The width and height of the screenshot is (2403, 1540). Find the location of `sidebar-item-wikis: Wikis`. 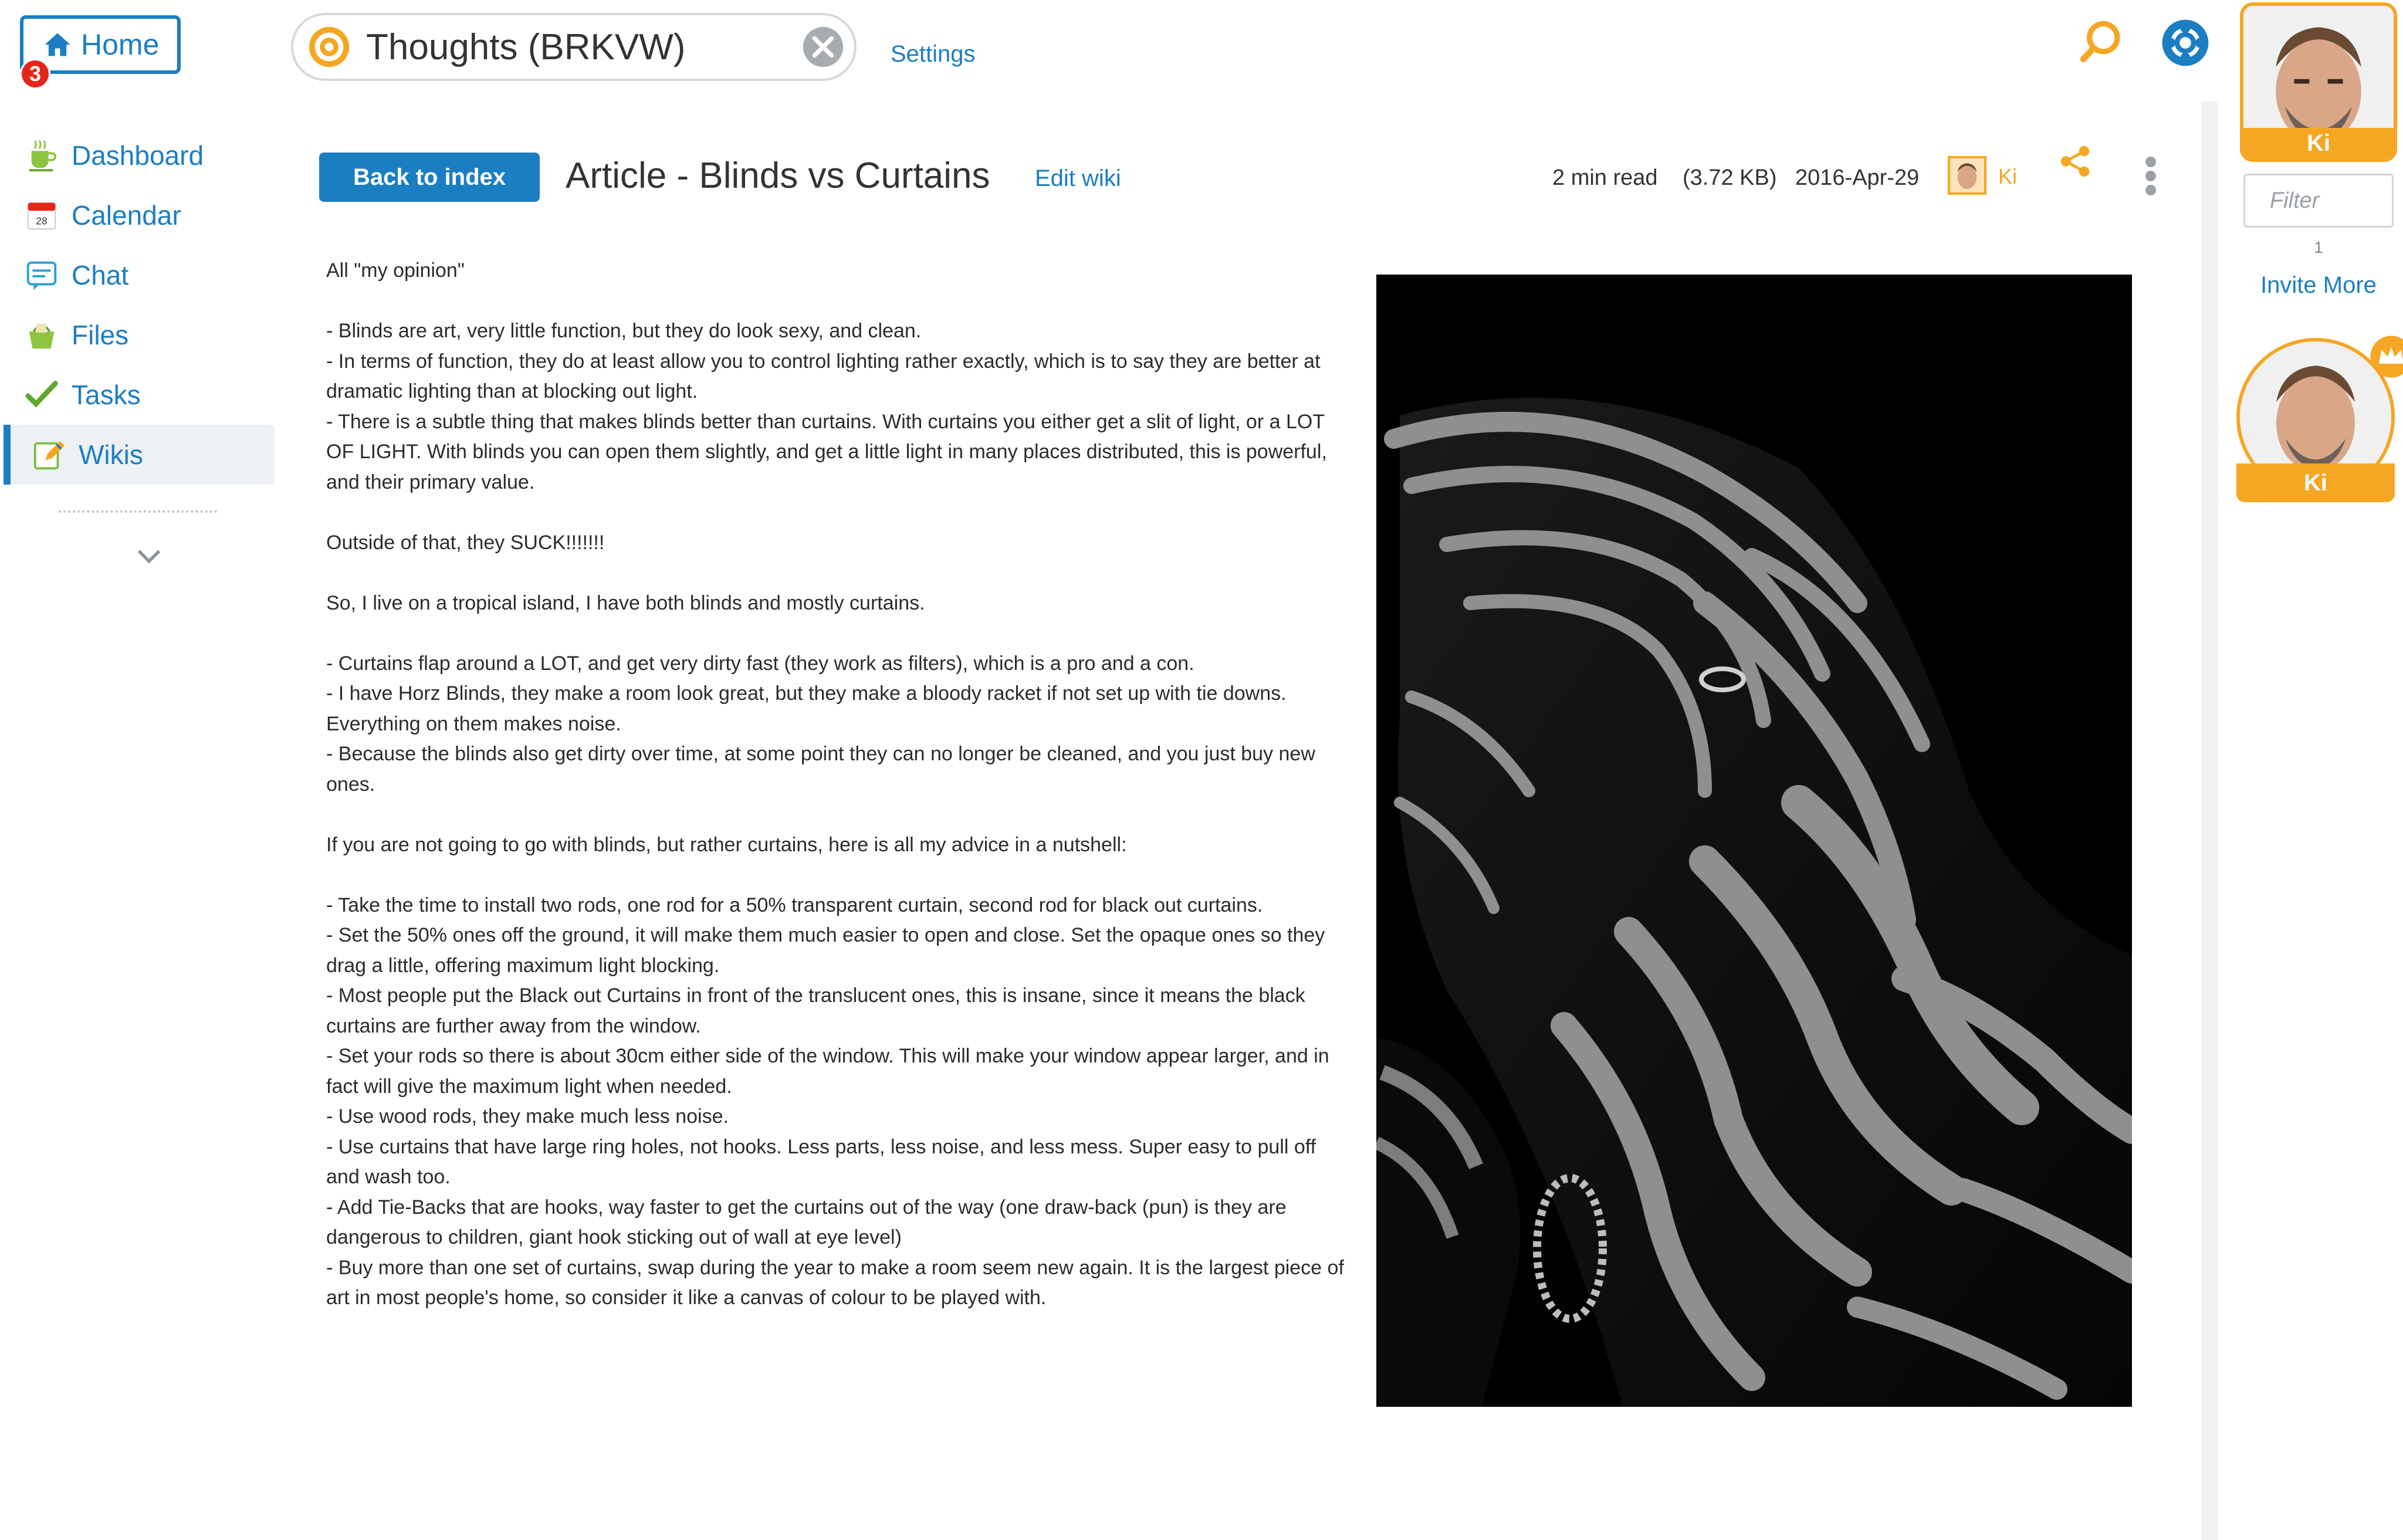

sidebar-item-wikis: Wikis is located at coordinates (139, 455).